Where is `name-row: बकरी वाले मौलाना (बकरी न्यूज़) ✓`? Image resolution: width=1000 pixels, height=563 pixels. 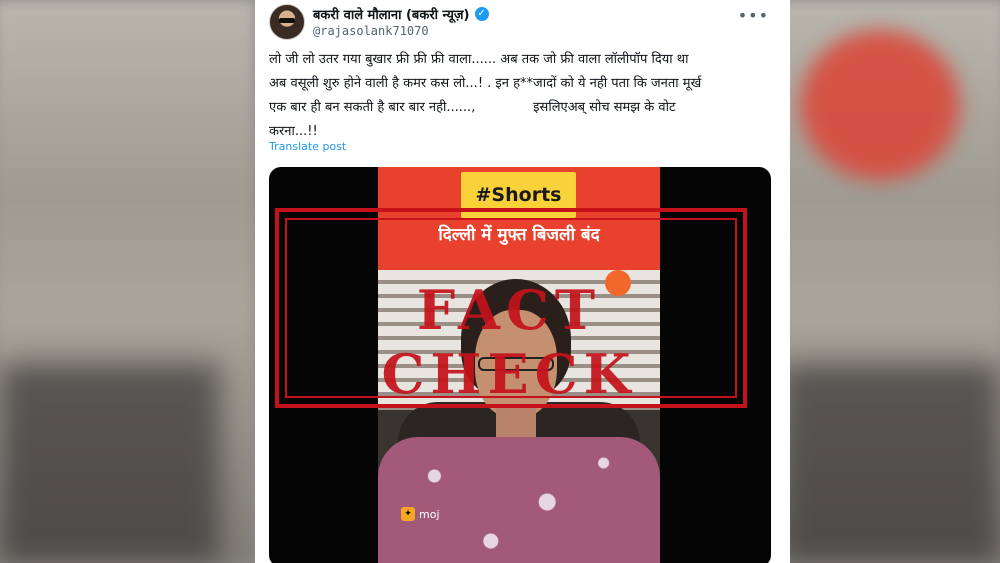
name-row: बकरी वाले मौलाना (बकरी न्यूज़) ✓ is located at coordinates (401, 14).